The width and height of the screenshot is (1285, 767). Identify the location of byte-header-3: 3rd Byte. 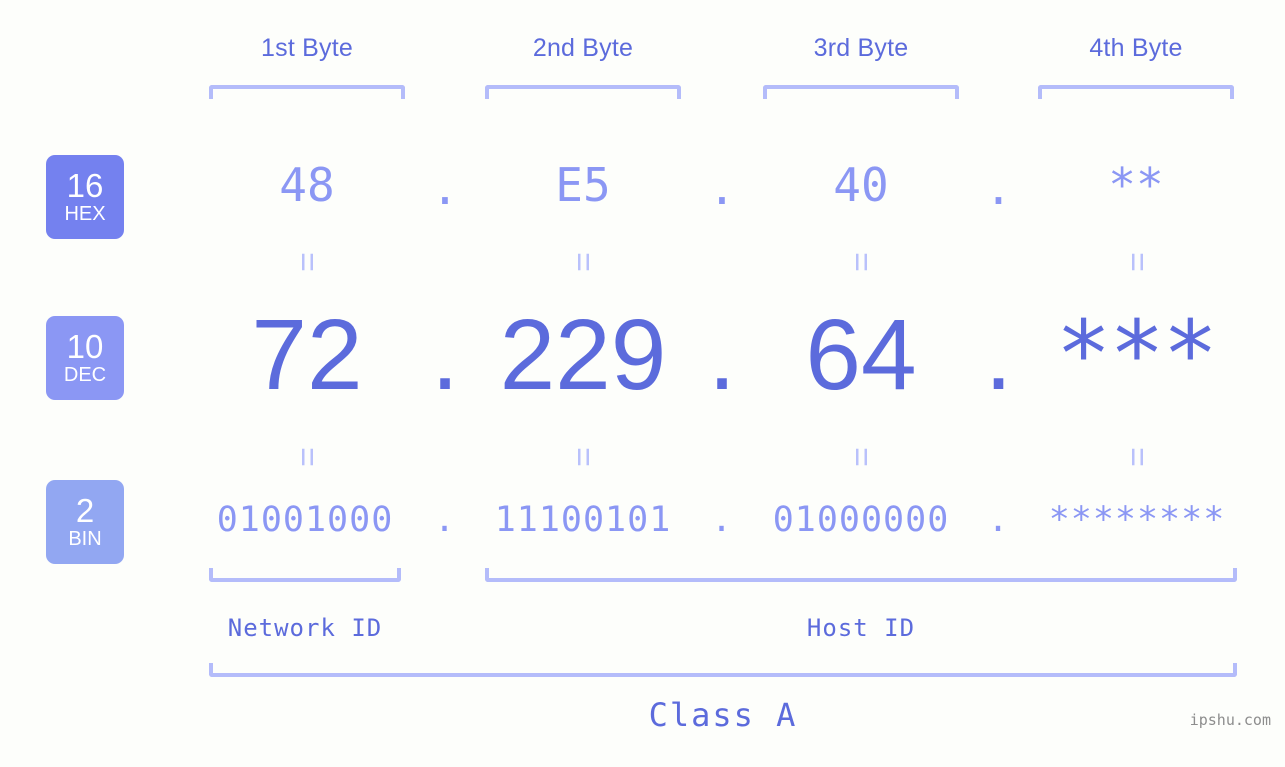
(861, 48).